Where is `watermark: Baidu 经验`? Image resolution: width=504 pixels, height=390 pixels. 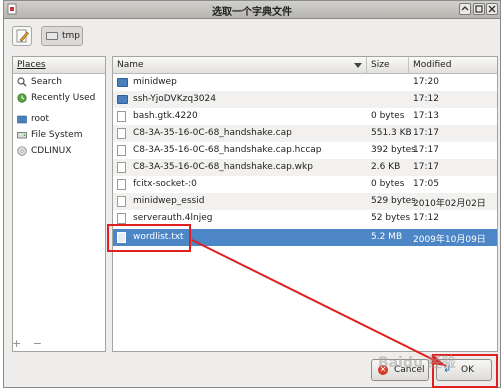
watermark: Baidu 经验 is located at coordinates (417, 363).